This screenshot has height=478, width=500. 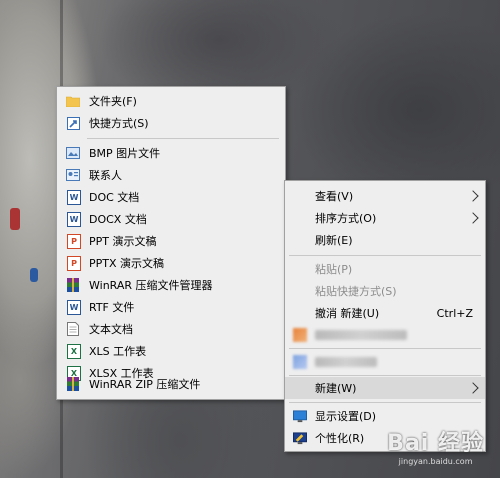 I want to click on menu-item-text-document: 文本文档, so click(x=171, y=329).